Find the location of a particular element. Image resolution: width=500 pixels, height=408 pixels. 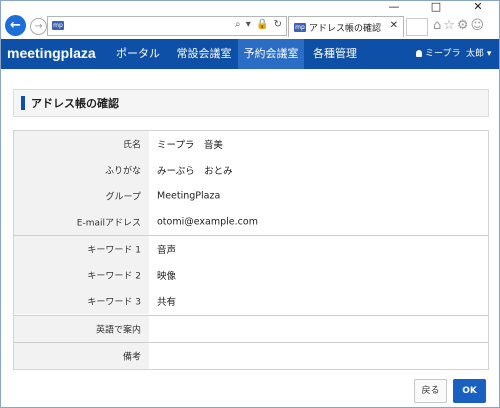

row-label: 氏名 is located at coordinates (131, 145).